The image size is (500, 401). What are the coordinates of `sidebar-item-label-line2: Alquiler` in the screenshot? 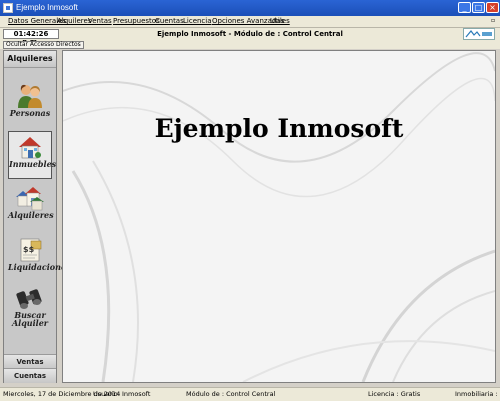 It's located at (30, 323).